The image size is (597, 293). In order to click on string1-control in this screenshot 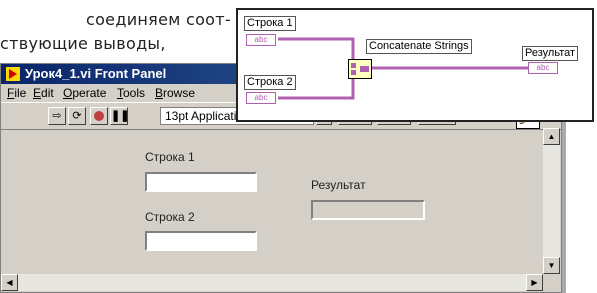, I will do `click(201, 182)`.